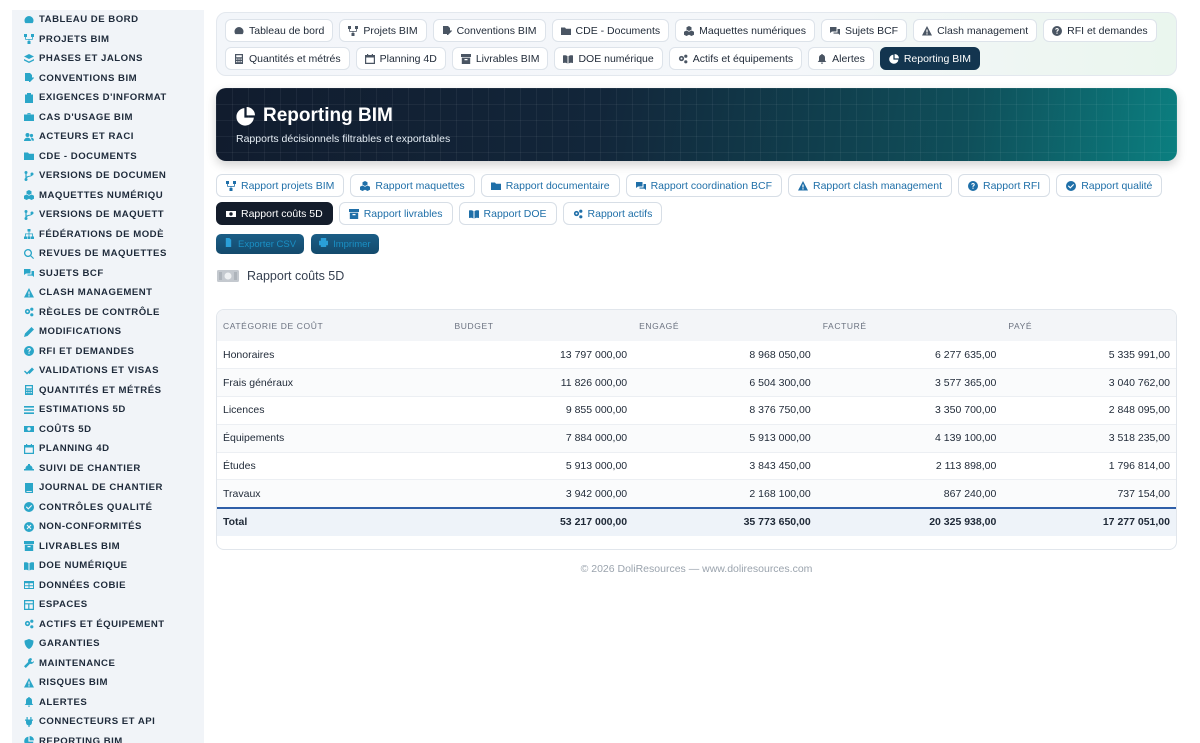 This screenshot has width=1200, height=743. Describe the element at coordinates (108, 469) in the screenshot. I see `sidebar-item-suivi-de-chantier: SUIVI DE CHANTIER` at that location.